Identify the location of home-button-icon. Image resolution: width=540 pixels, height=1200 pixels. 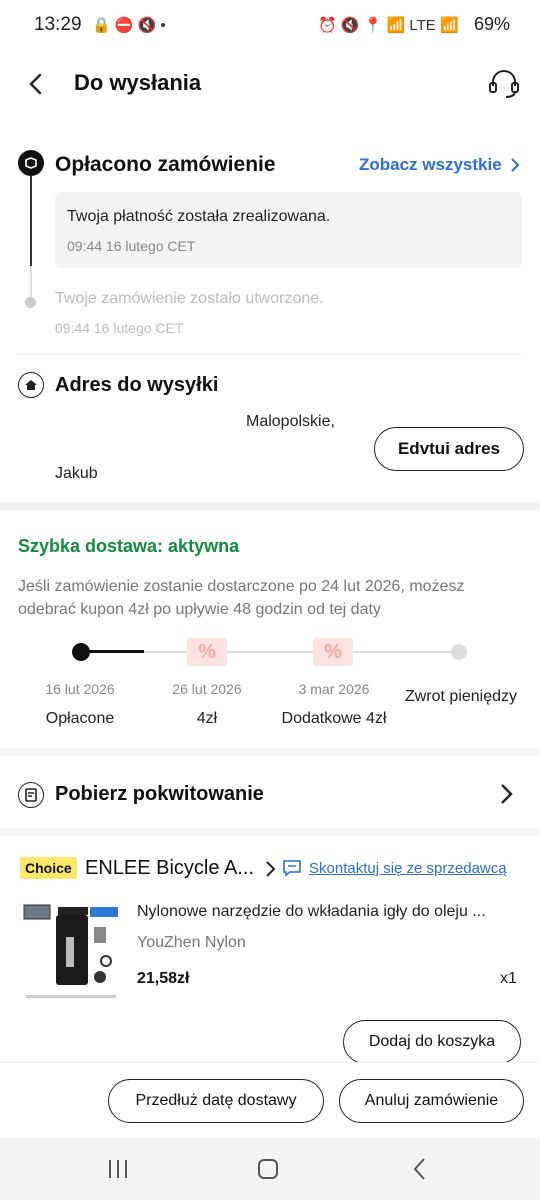
(268, 1169).